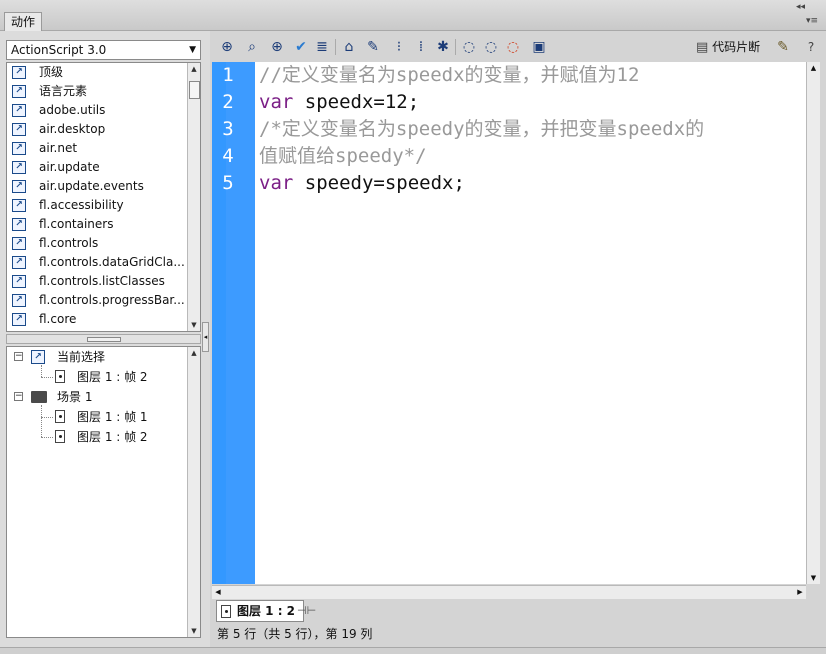  I want to click on panel-title-bar, so click(413, 15).